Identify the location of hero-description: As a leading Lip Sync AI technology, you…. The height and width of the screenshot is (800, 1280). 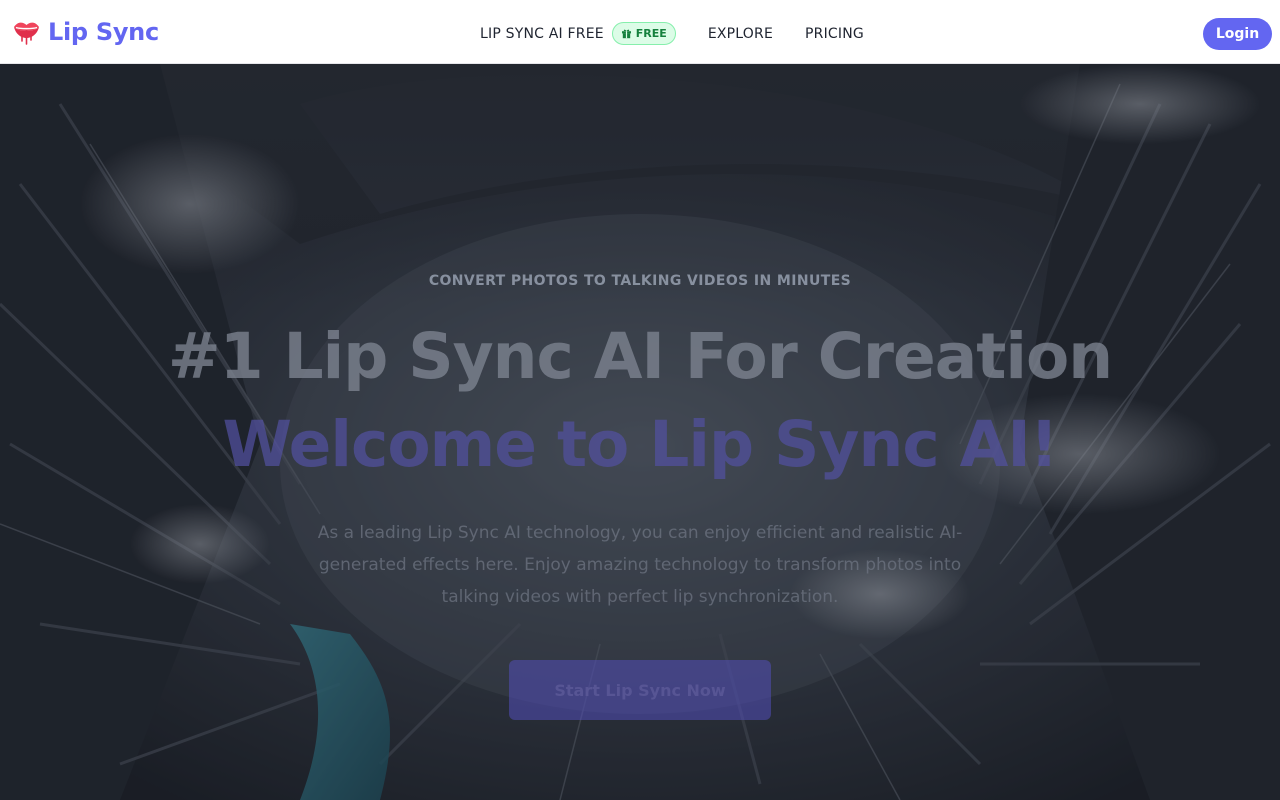
(640, 565).